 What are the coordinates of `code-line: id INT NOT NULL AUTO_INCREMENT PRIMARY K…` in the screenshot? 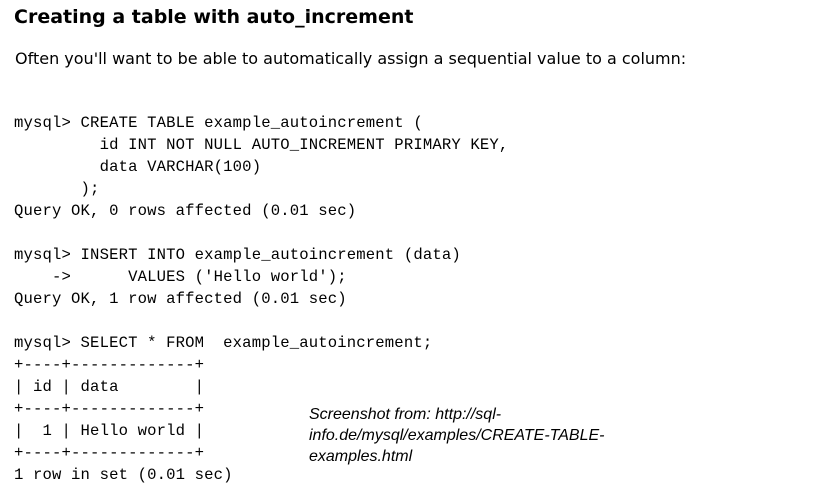 It's located at (261, 145).